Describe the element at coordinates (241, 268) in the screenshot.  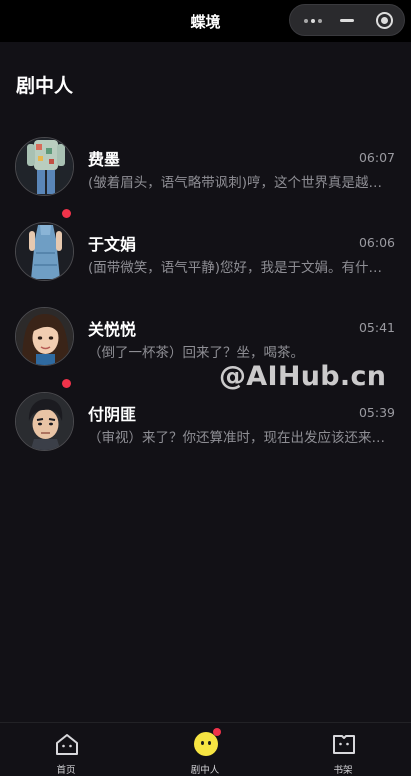
I see `message-preview: (面带微笑，语气平静)您好，我是于文娟。有什么可以帮您` at that location.